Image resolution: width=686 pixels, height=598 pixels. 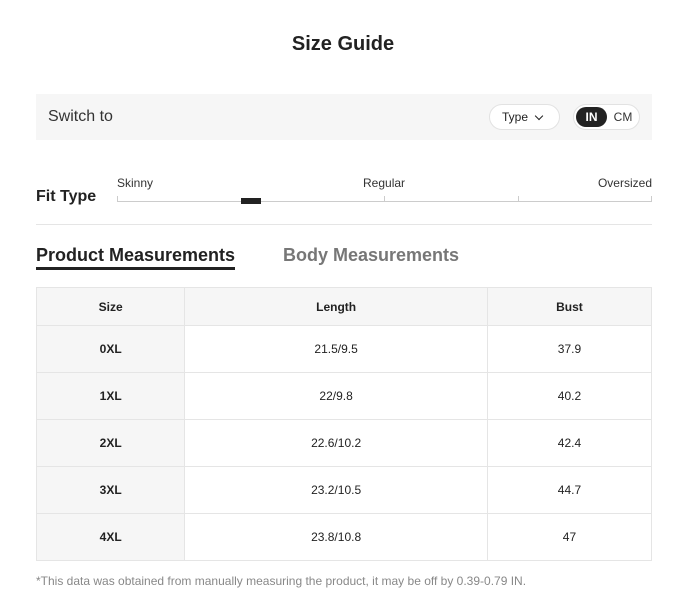 I want to click on bust-cell: 47, so click(x=569, y=537).